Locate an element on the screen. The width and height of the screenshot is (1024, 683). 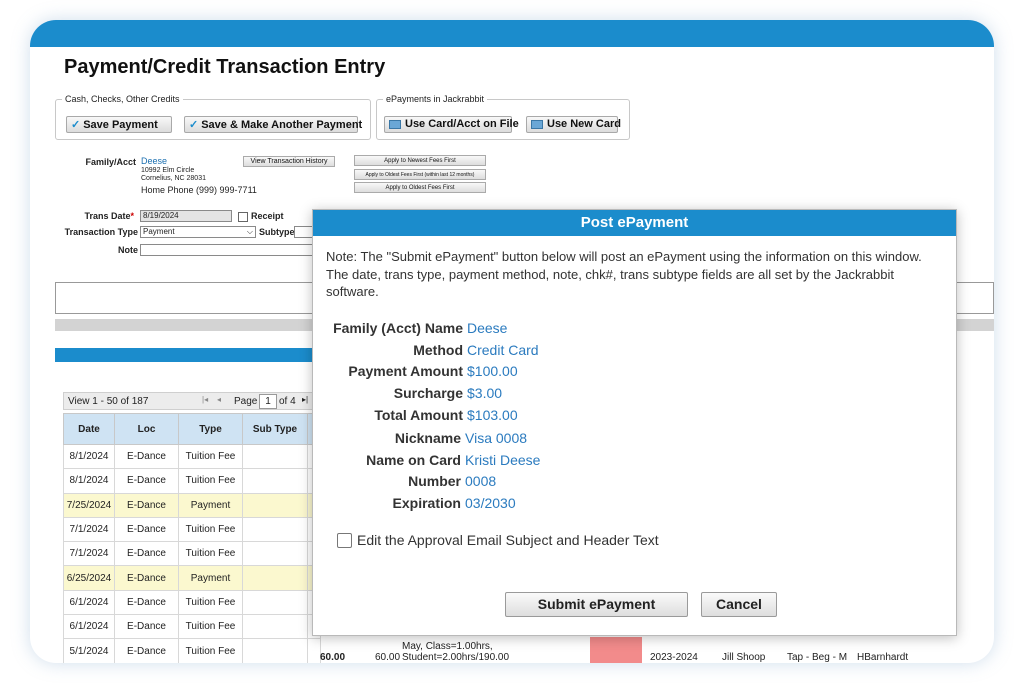
last-row-instructor: Jill Shoop is located at coordinates (744, 657).